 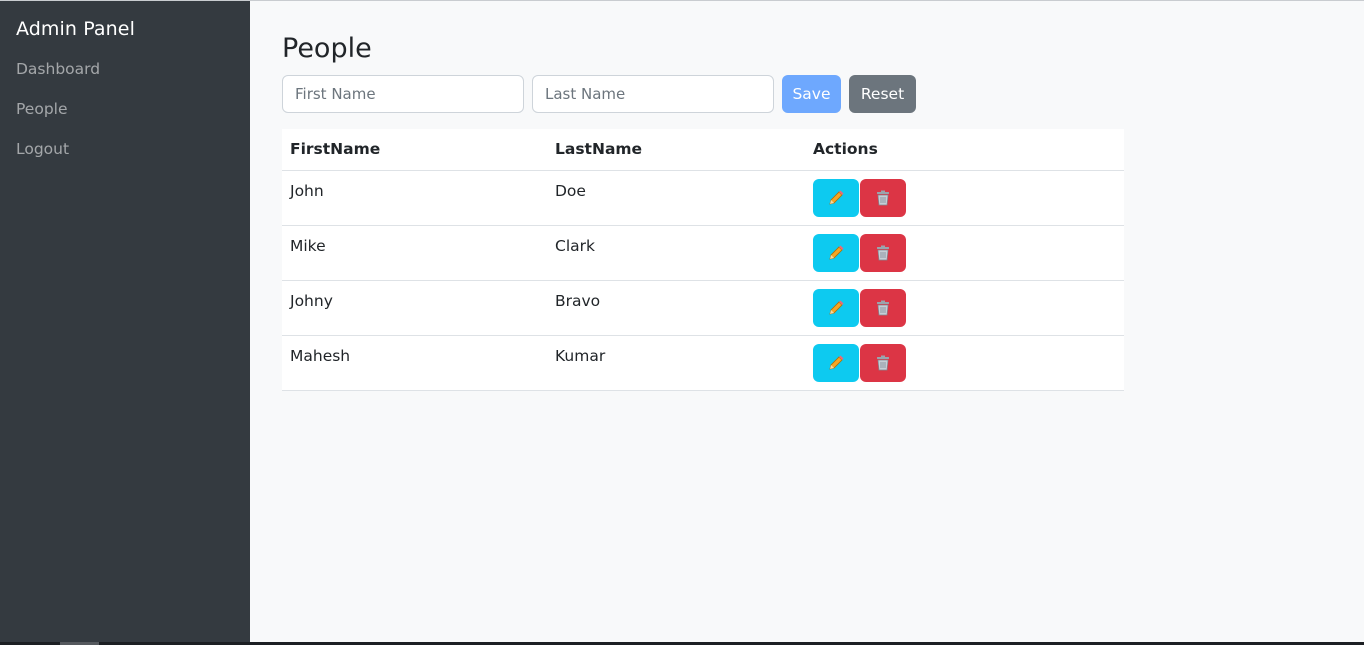 I want to click on table-header-row: FirstName LastName Actions, so click(x=703, y=150).